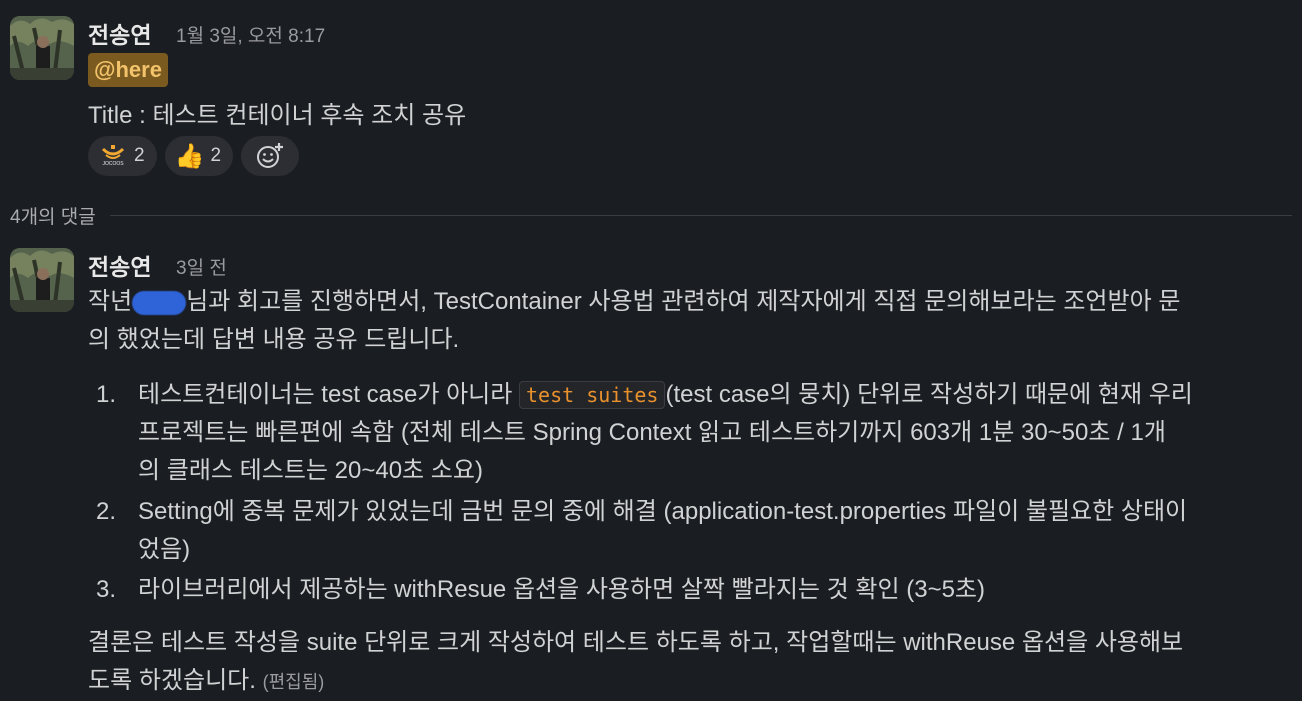  Describe the element at coordinates (159, 302) in the screenshot. I see `redacted-name` at that location.